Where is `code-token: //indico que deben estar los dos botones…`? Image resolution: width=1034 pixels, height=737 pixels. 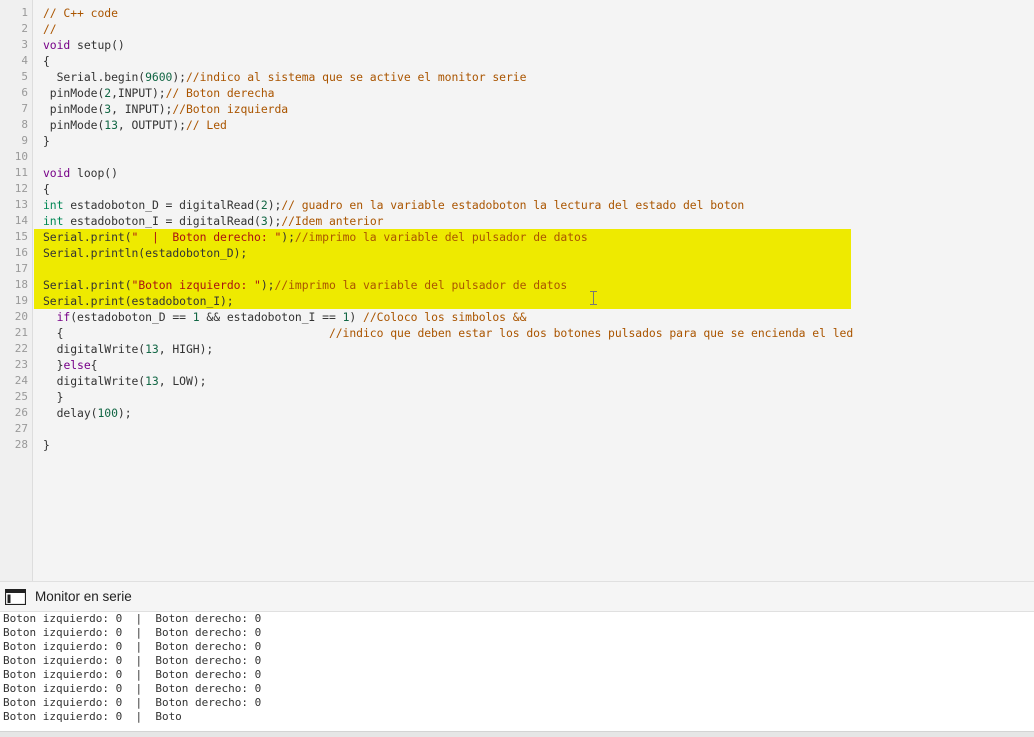
code-token: //indico que deben estar los dos botones… is located at coordinates (591, 333).